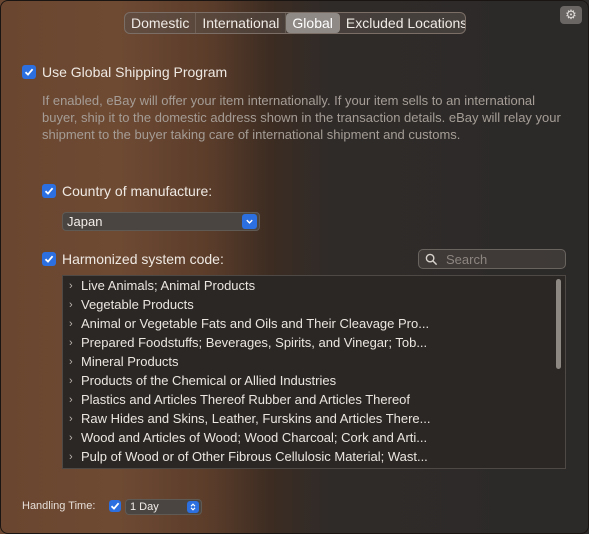 This screenshot has width=589, height=534. I want to click on list-item-label: Vegetable Products, so click(137, 304).